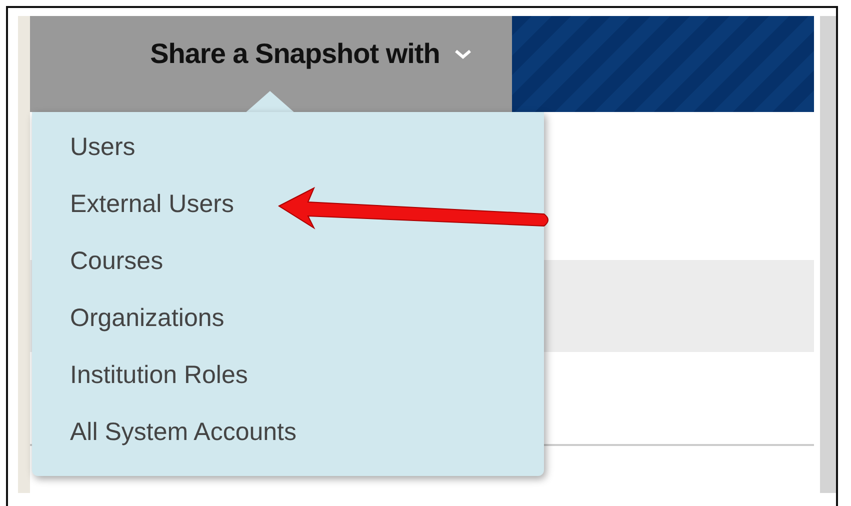 The image size is (851, 506). What do you see at coordinates (463, 54) in the screenshot?
I see `chevron-down-icon` at bounding box center [463, 54].